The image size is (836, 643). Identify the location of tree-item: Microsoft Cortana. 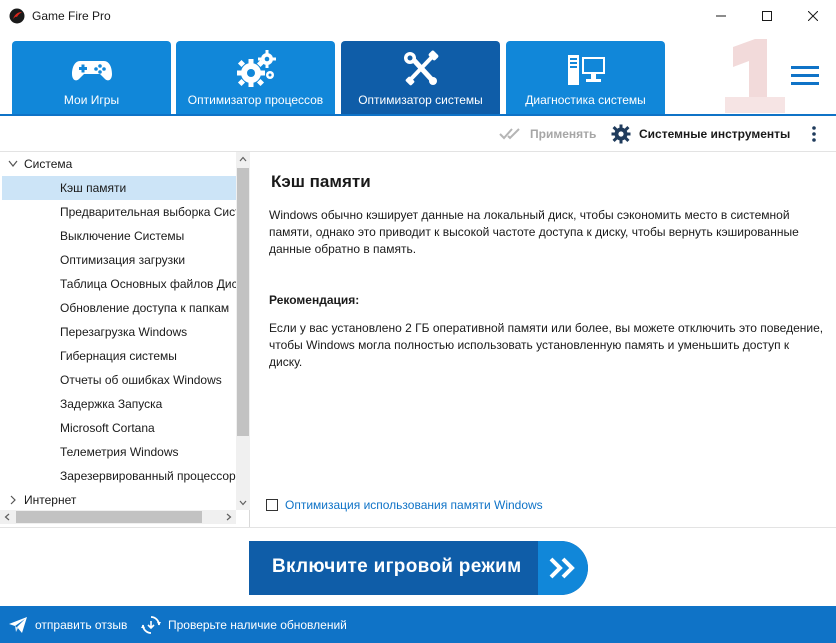
(119, 428).